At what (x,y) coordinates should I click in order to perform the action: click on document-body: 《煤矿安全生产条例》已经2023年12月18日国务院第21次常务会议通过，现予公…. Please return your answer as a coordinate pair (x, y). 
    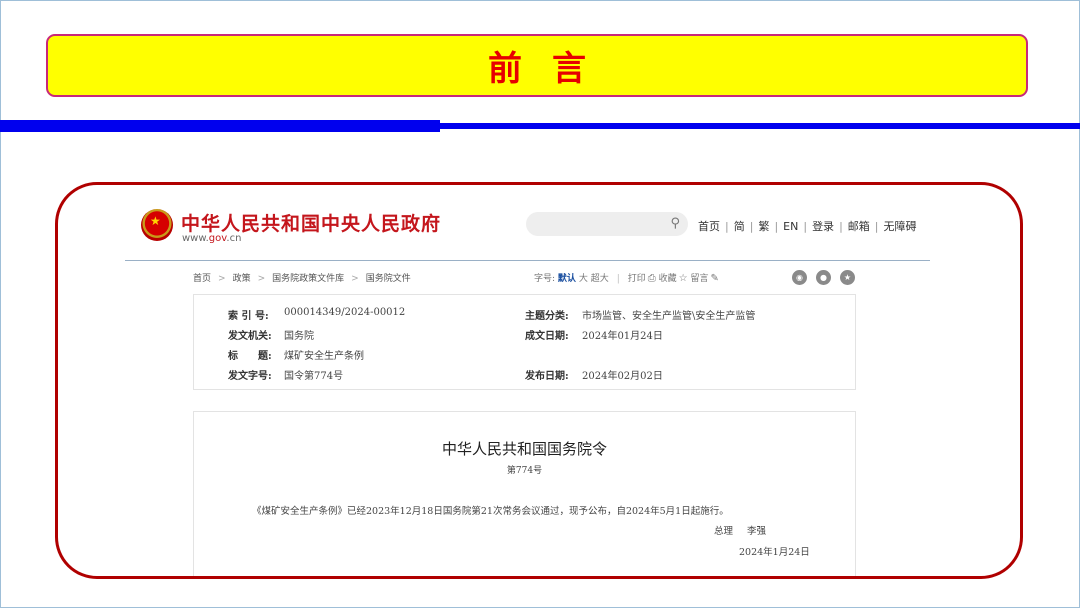
    Looking at the image, I should click on (490, 511).